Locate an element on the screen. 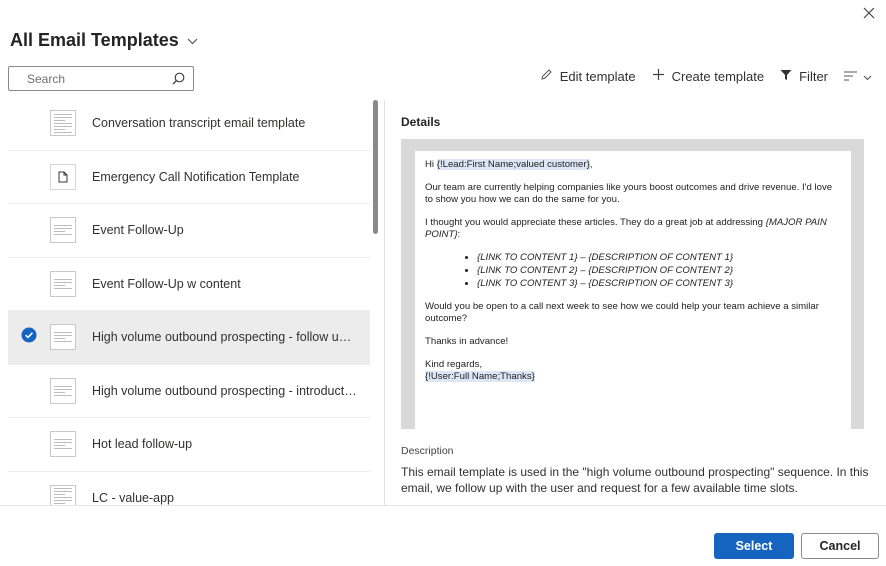 This screenshot has width=886, height=566. details-heading: Details is located at coordinates (421, 122).